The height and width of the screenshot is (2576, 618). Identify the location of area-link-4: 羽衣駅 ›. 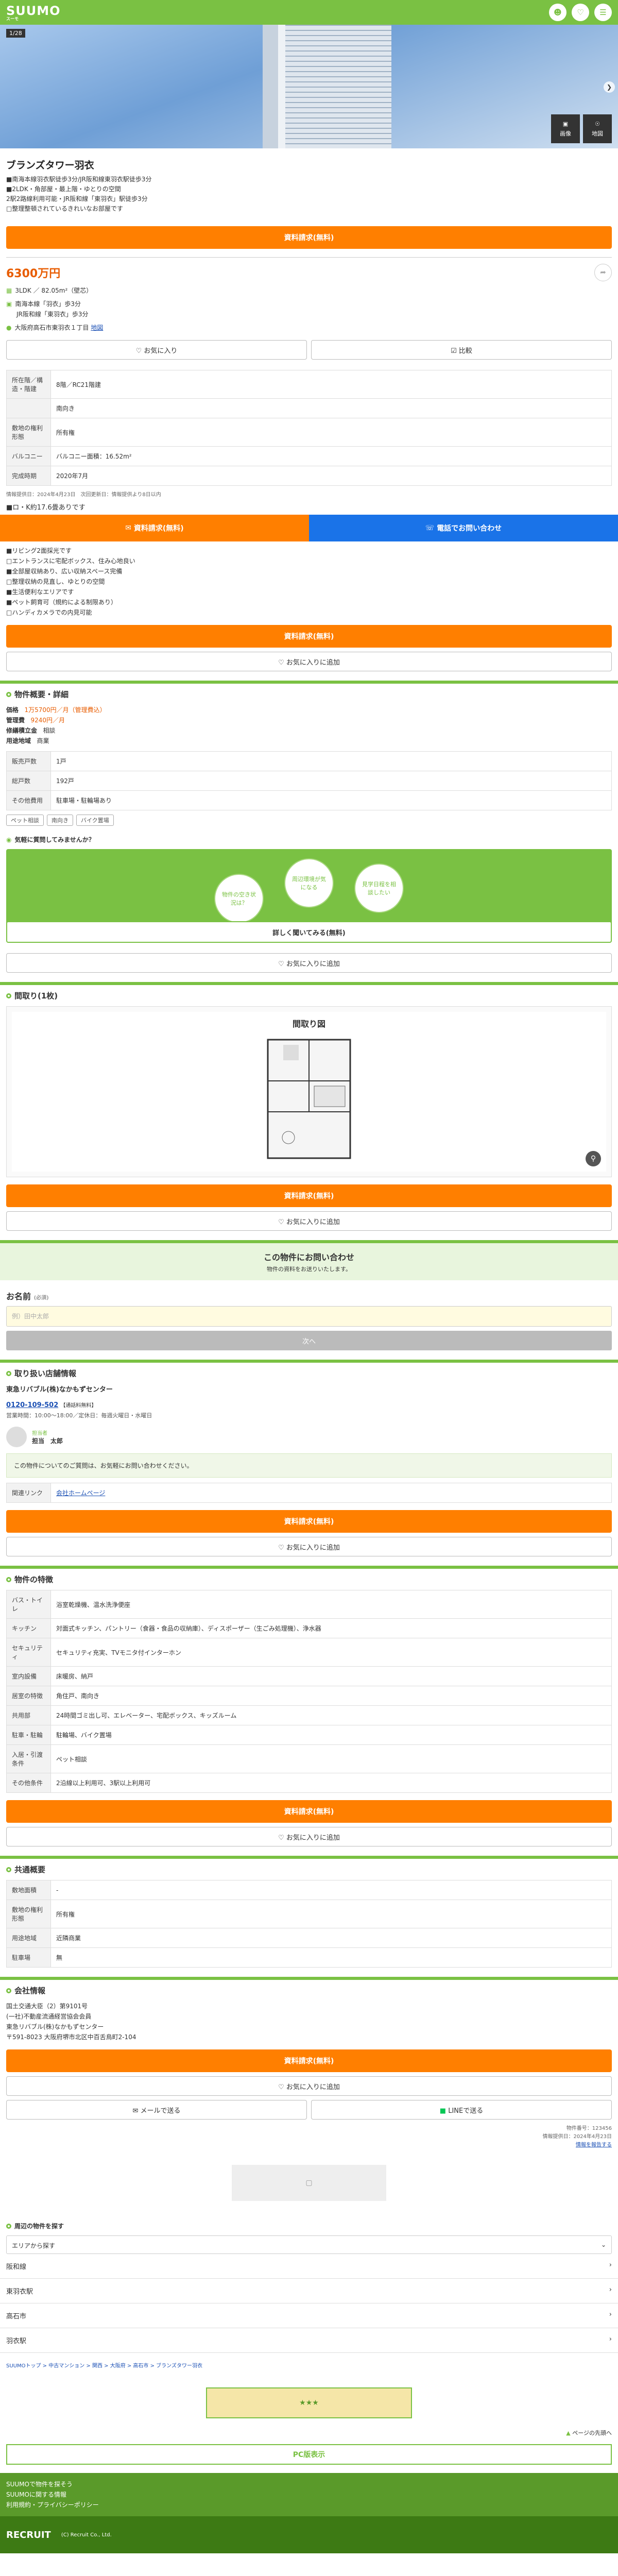
(309, 2340).